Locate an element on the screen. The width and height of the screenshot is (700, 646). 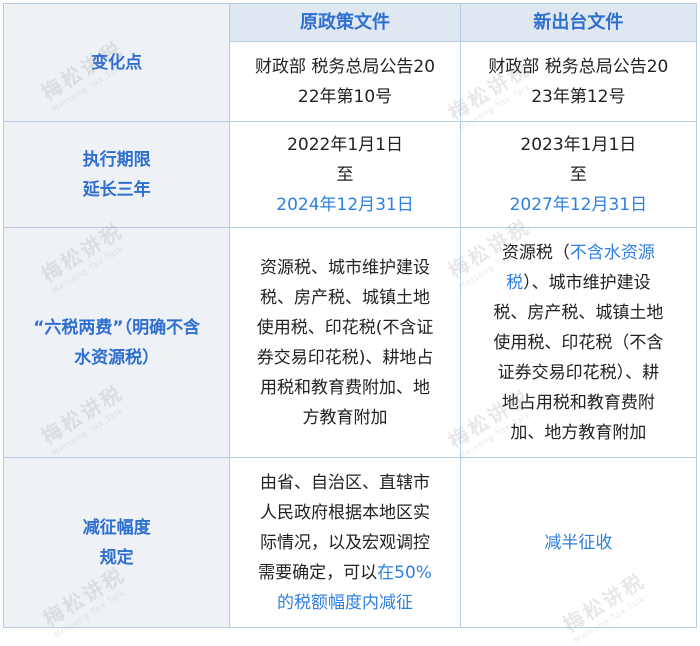
range-old-line: 需要确定，可以在50% is located at coordinates (344, 573).